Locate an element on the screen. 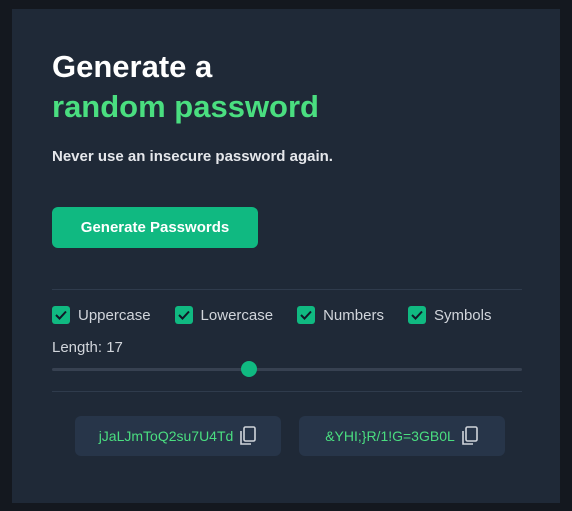 This screenshot has height=511, width=572. password-output-1: jJaLJmToQ2su7U4Td is located at coordinates (178, 436).